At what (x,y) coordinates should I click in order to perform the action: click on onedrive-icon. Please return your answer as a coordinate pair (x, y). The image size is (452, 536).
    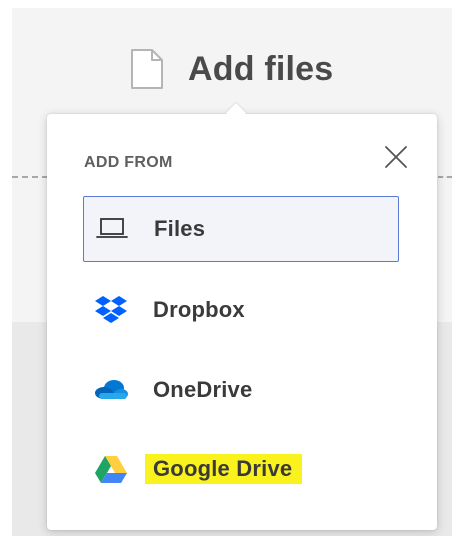
    Looking at the image, I should click on (111, 390).